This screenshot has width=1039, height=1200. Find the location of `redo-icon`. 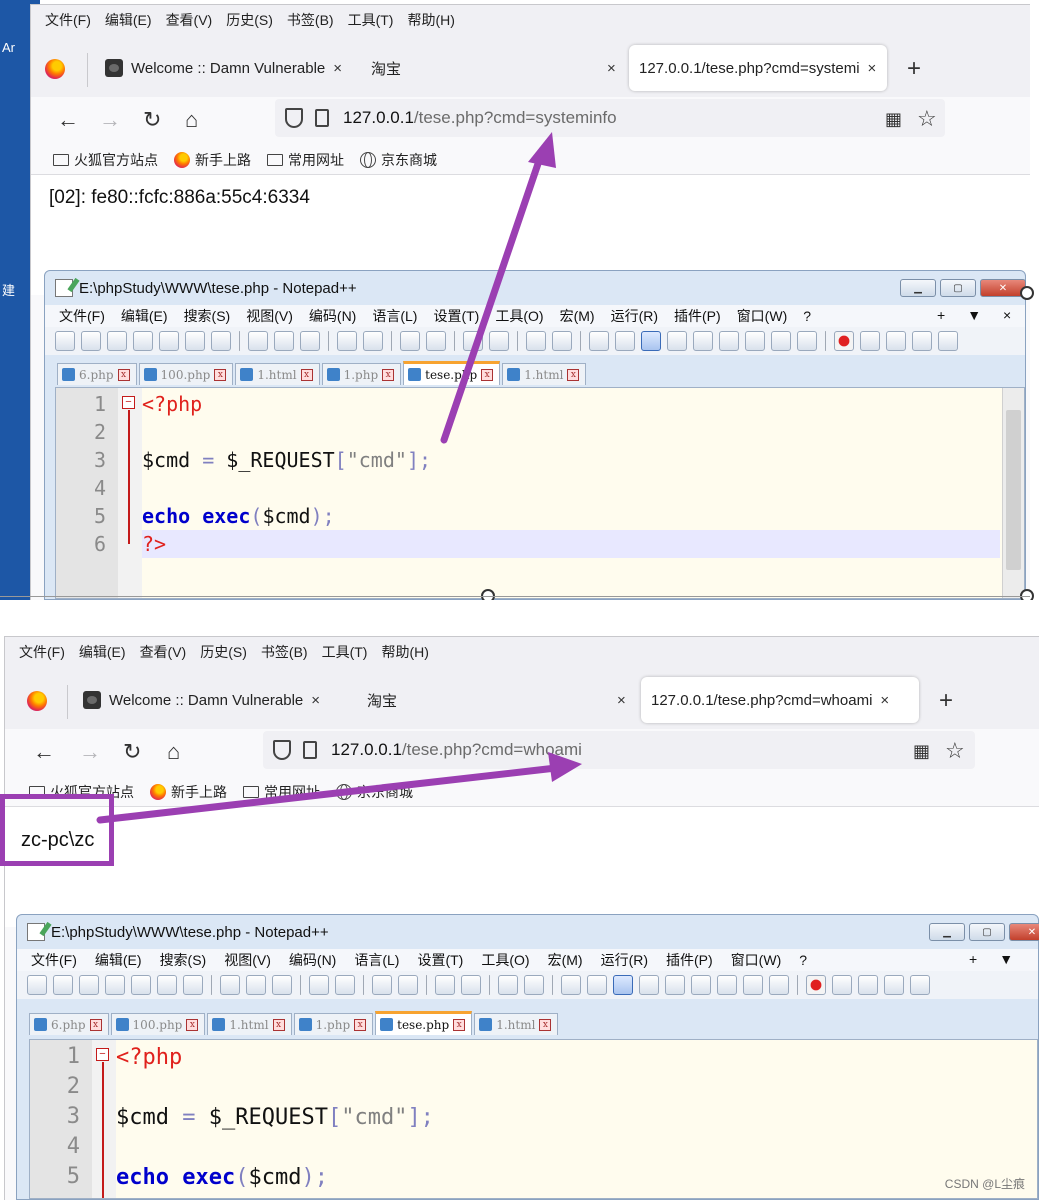

redo-icon is located at coordinates (345, 985).